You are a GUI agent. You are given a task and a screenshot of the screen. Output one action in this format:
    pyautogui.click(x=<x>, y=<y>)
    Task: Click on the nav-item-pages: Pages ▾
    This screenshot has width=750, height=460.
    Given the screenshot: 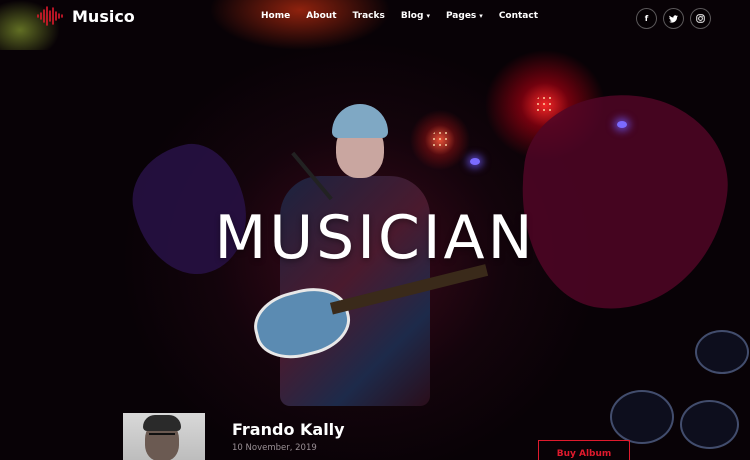 What is the action you would take?
    pyautogui.click(x=464, y=16)
    